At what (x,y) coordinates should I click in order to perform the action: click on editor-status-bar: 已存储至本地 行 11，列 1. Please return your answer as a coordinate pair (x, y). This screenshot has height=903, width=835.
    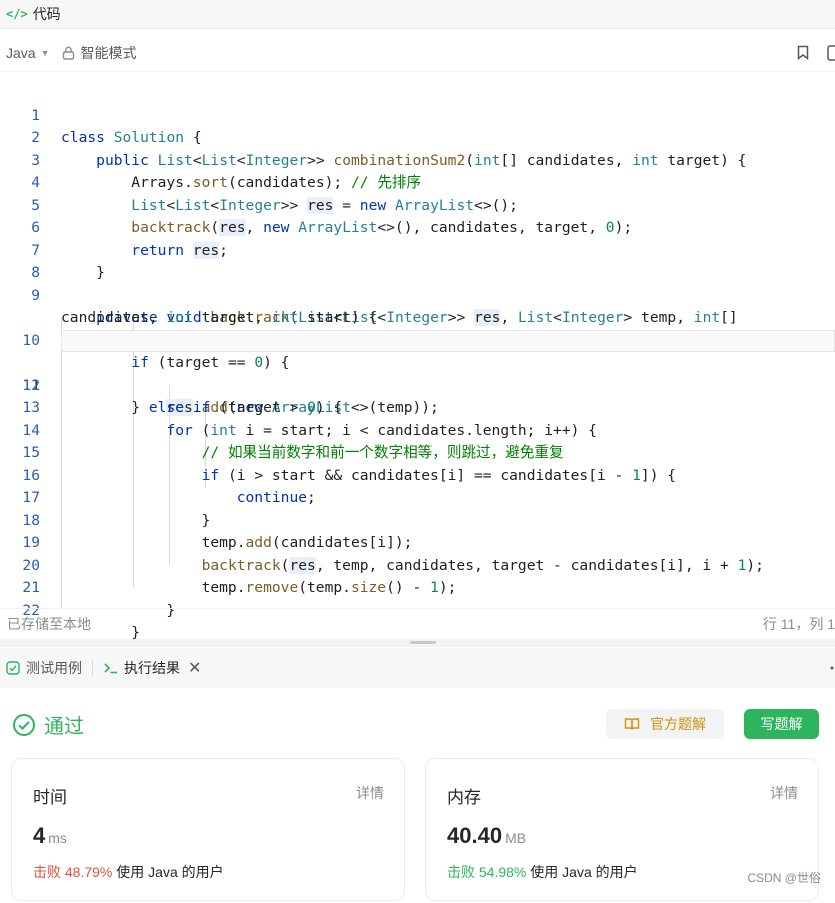
    Looking at the image, I should click on (417, 623).